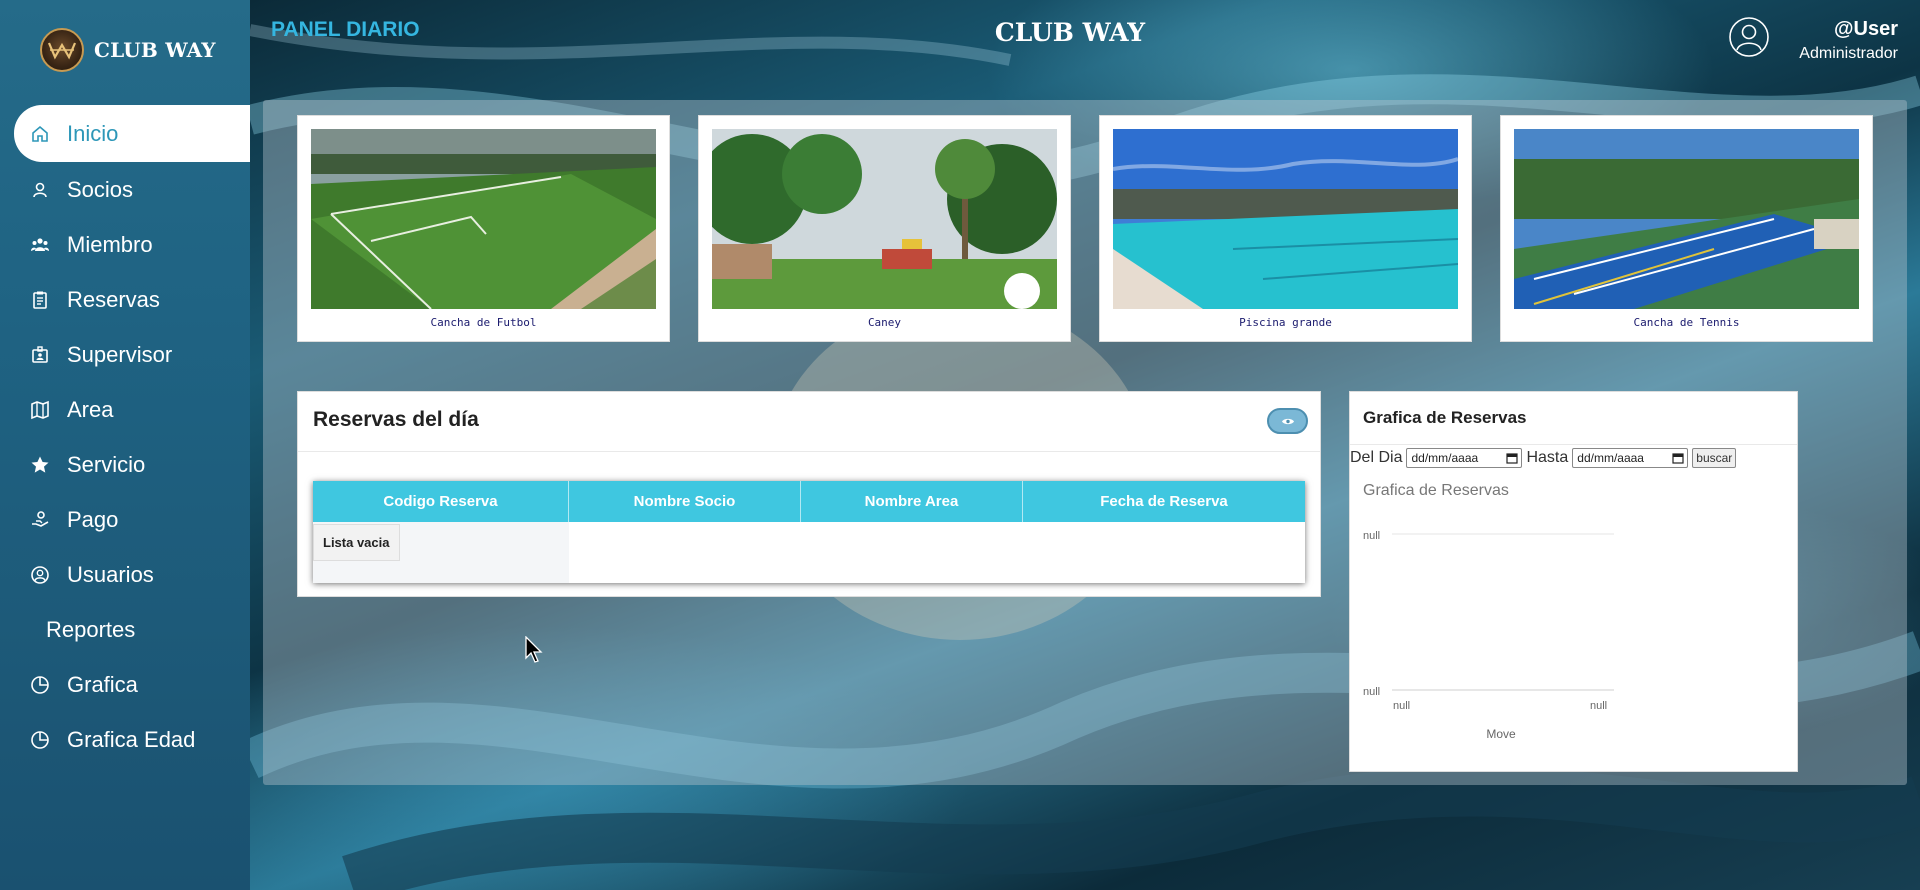  I want to click on area-caption: Cancha de Tennis, so click(1686, 322).